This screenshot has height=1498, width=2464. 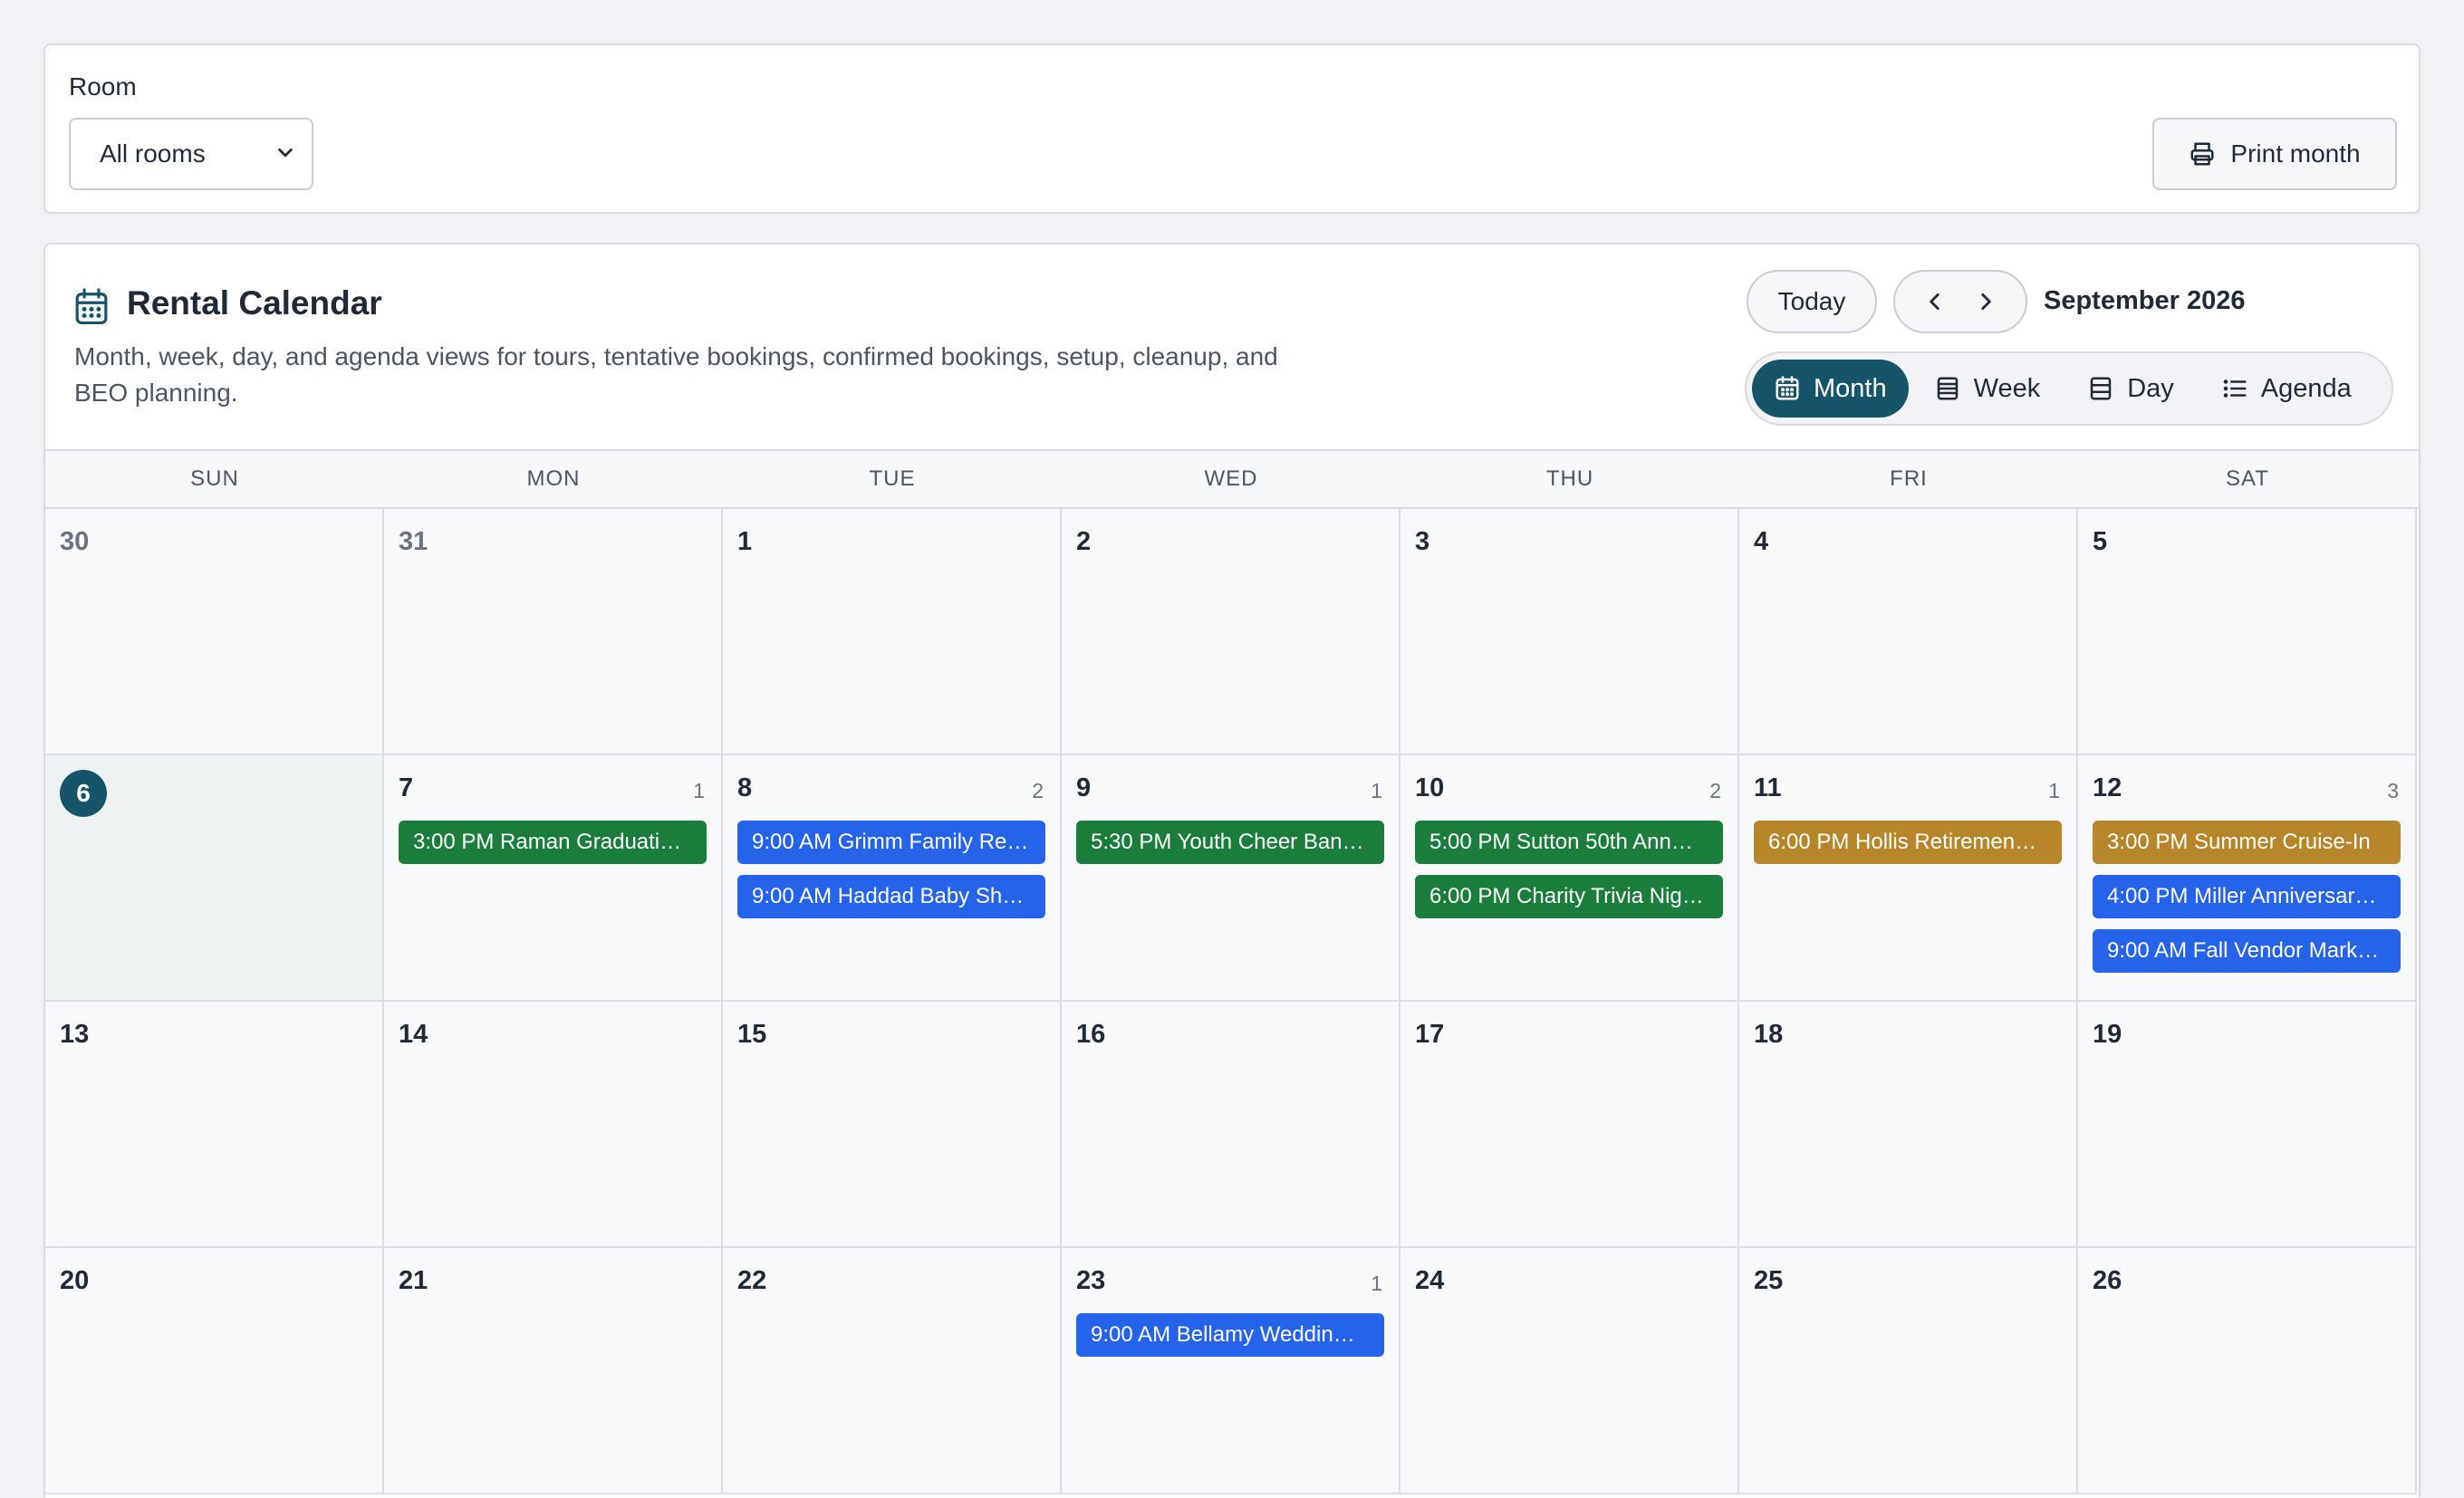 What do you see at coordinates (153, 153) in the screenshot?
I see `room-select-value: All rooms` at bounding box center [153, 153].